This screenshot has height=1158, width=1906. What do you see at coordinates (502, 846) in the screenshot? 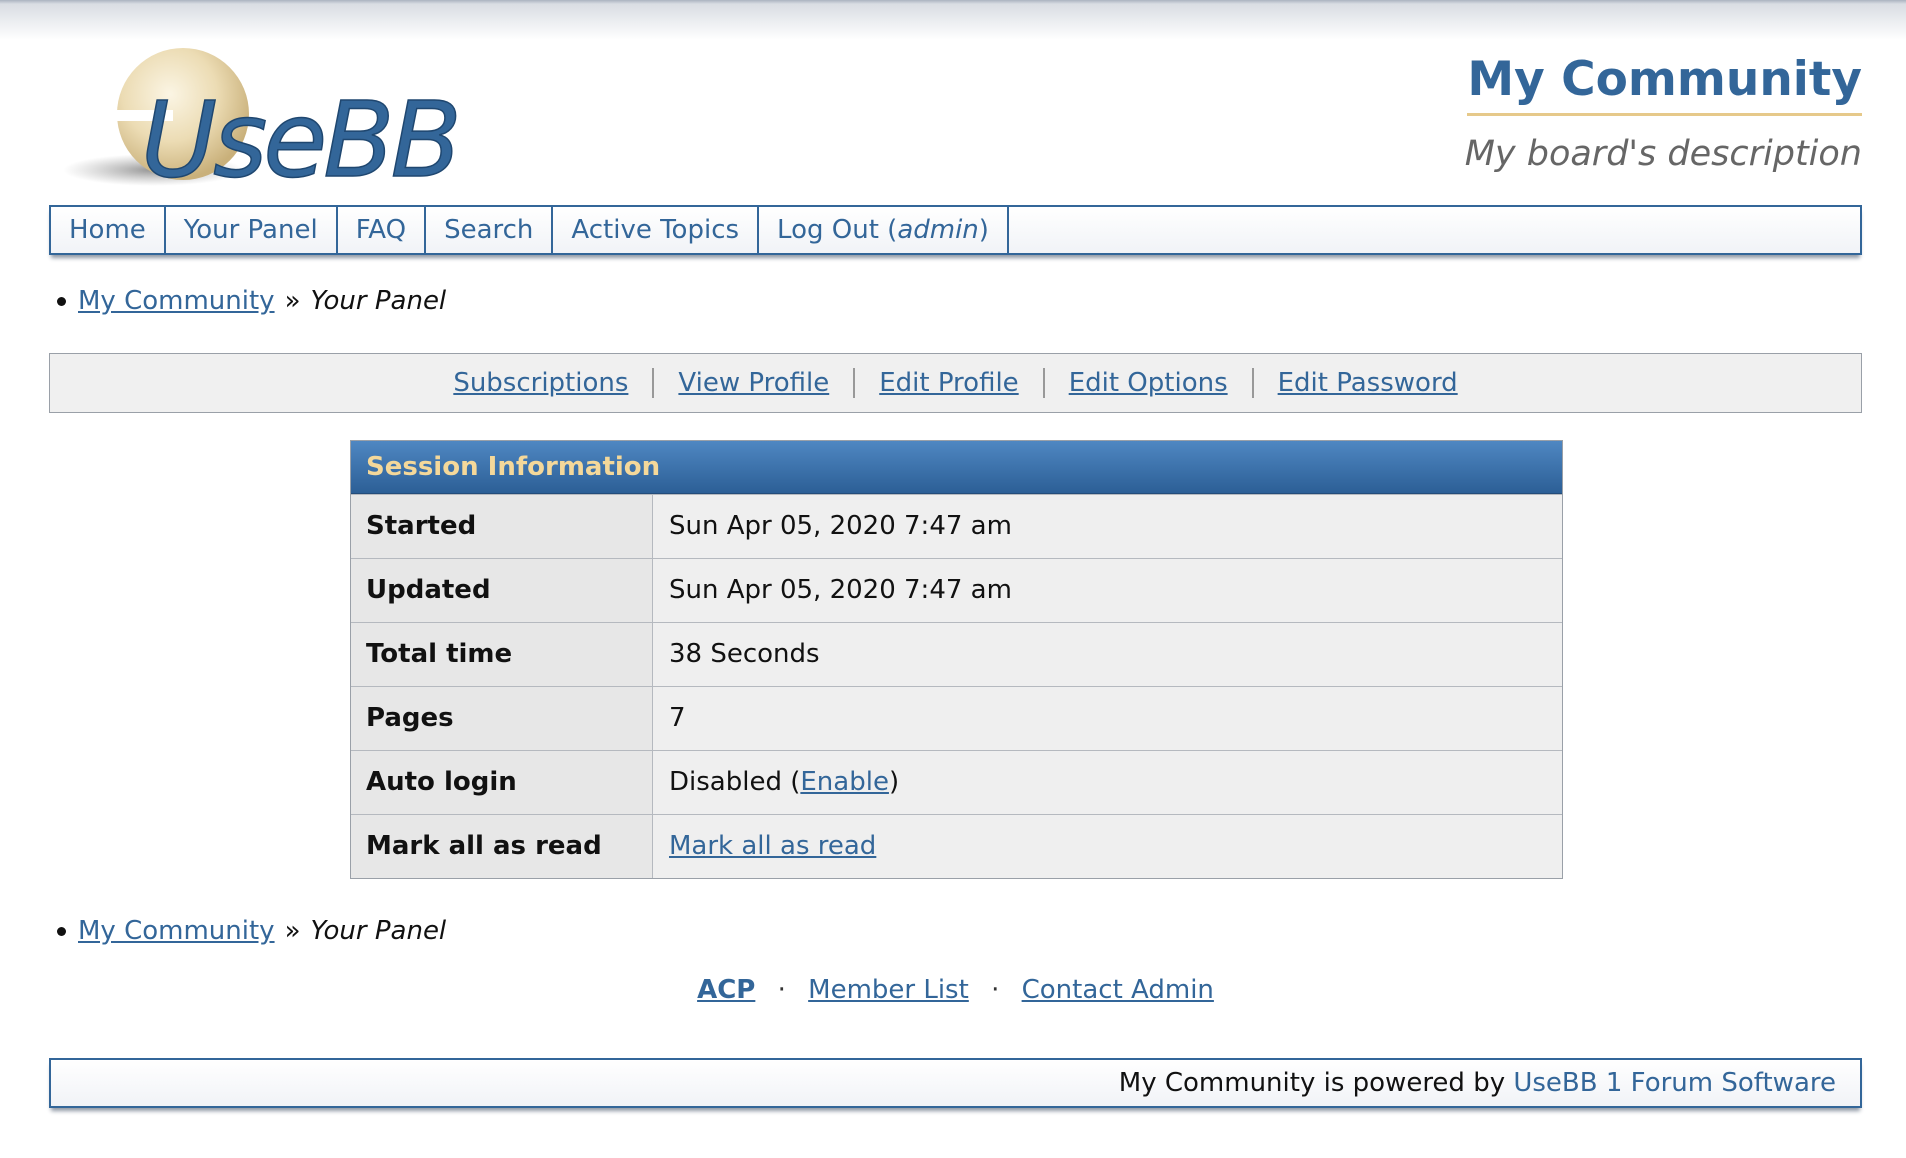
I see `row-label-mark-all-read: Mark all as read` at bounding box center [502, 846].